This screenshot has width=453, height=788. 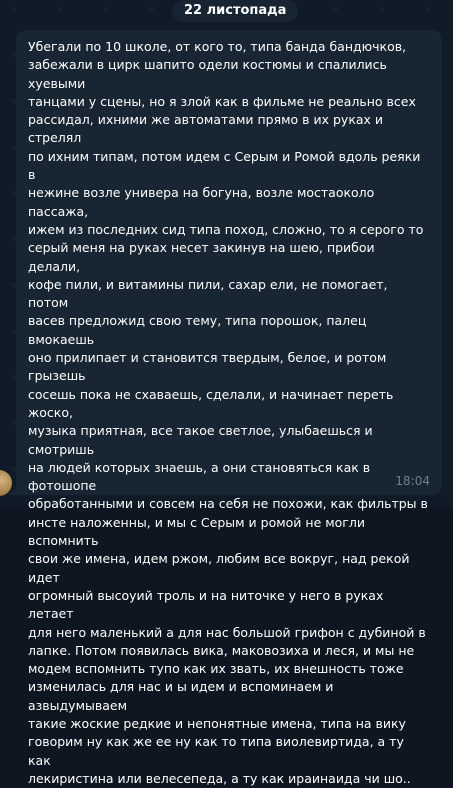 I want to click on message-time: 18:04, so click(x=412, y=481).